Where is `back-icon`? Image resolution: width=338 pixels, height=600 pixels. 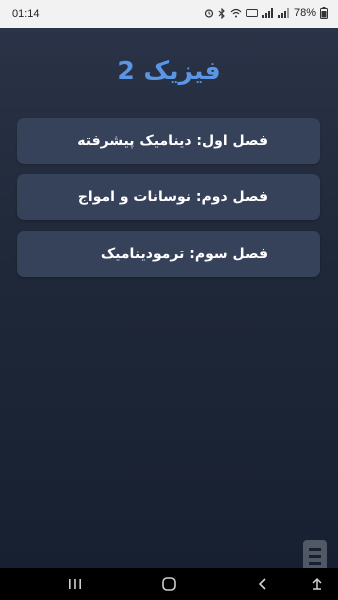
back-icon is located at coordinates (262, 584).